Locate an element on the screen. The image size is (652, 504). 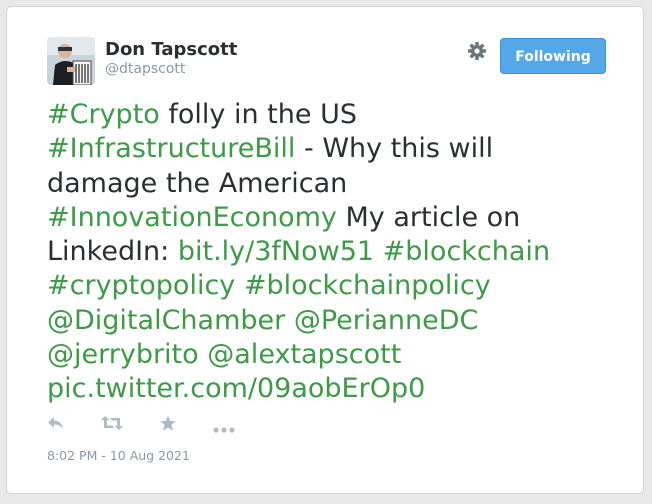
hashtag-link: #cryptopolicy is located at coordinates (141, 285).